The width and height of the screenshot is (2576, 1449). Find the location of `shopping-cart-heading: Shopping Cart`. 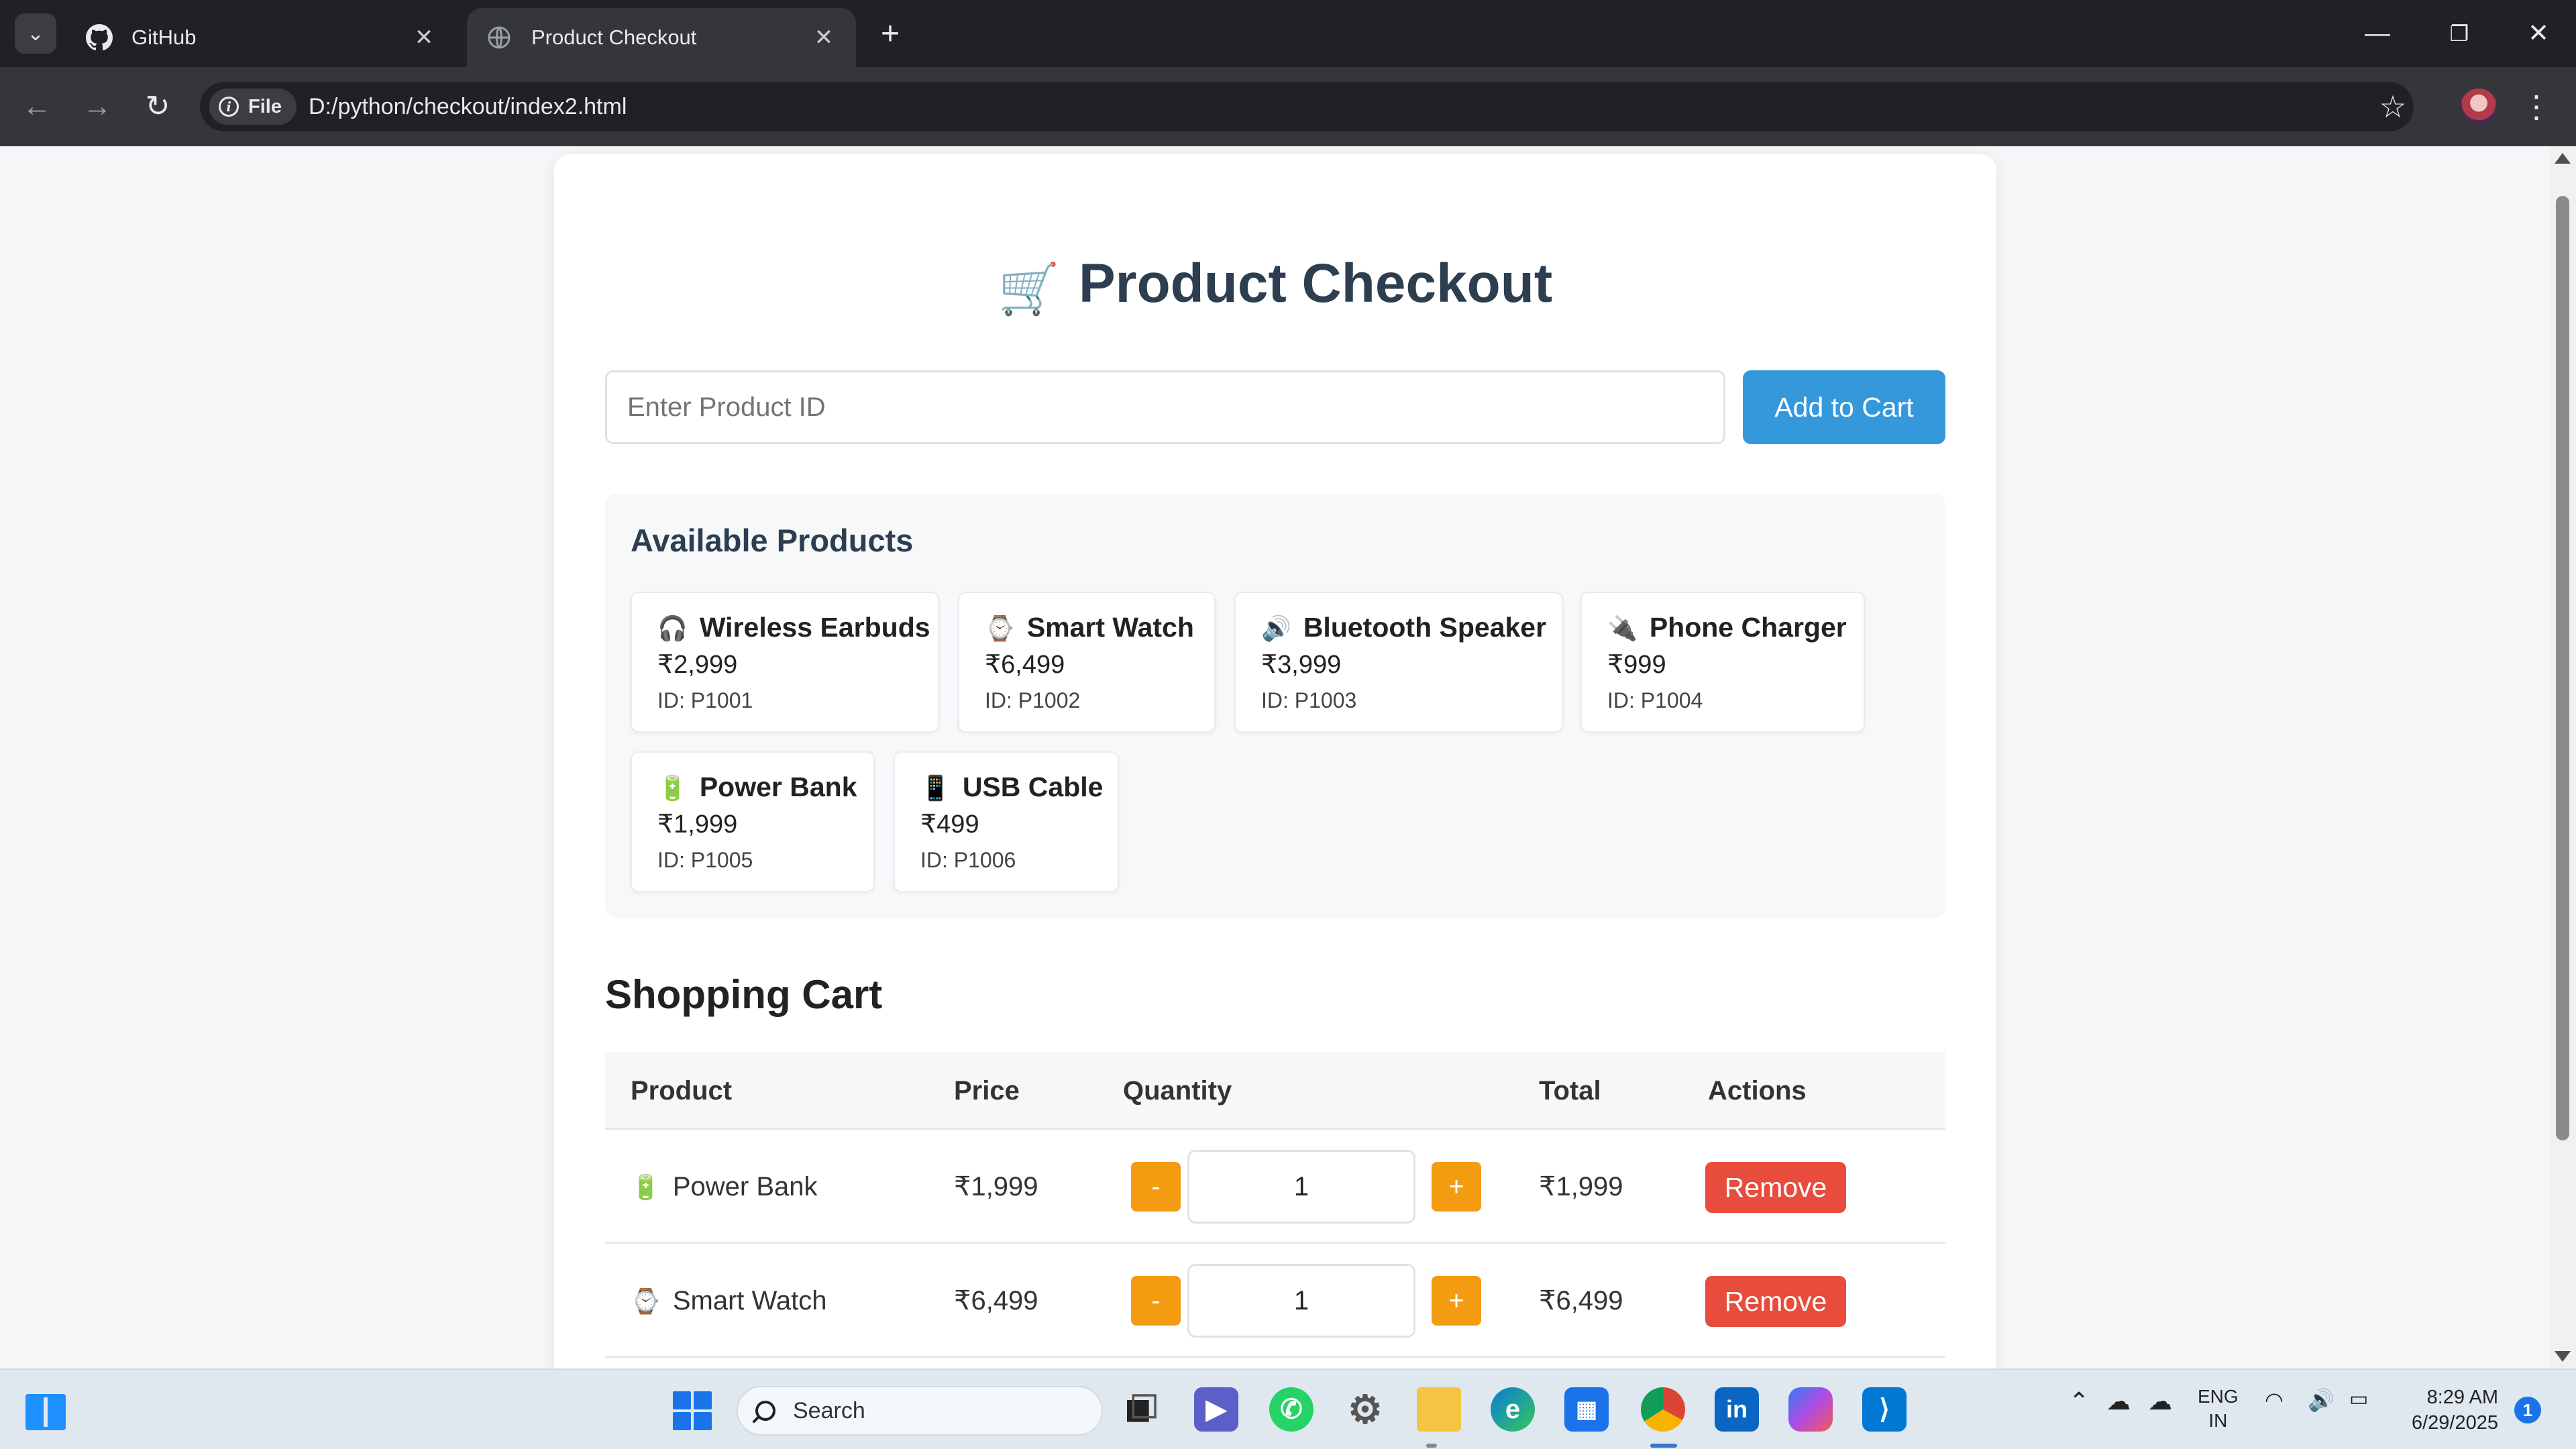

shopping-cart-heading: Shopping Cart is located at coordinates (744, 994).